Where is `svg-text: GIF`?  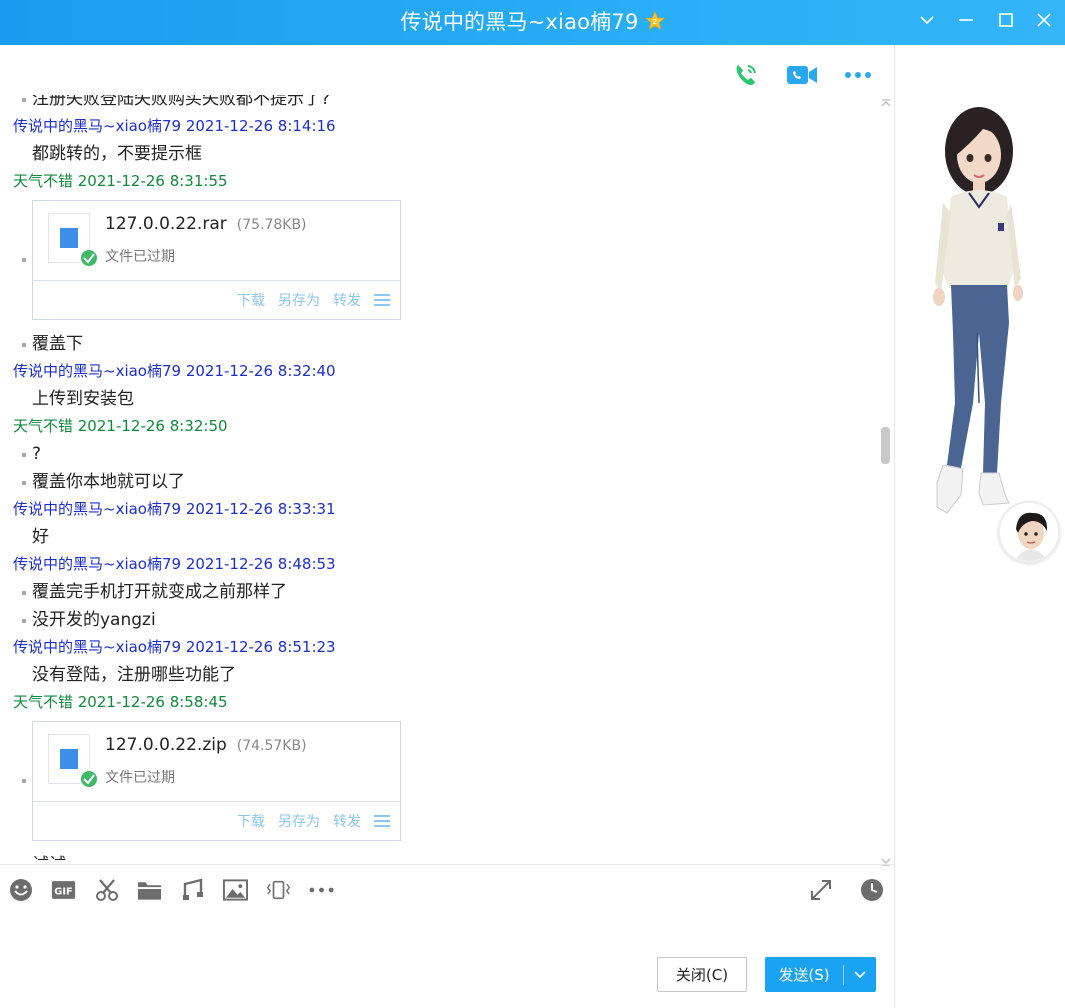
svg-text: GIF is located at coordinates (63, 891).